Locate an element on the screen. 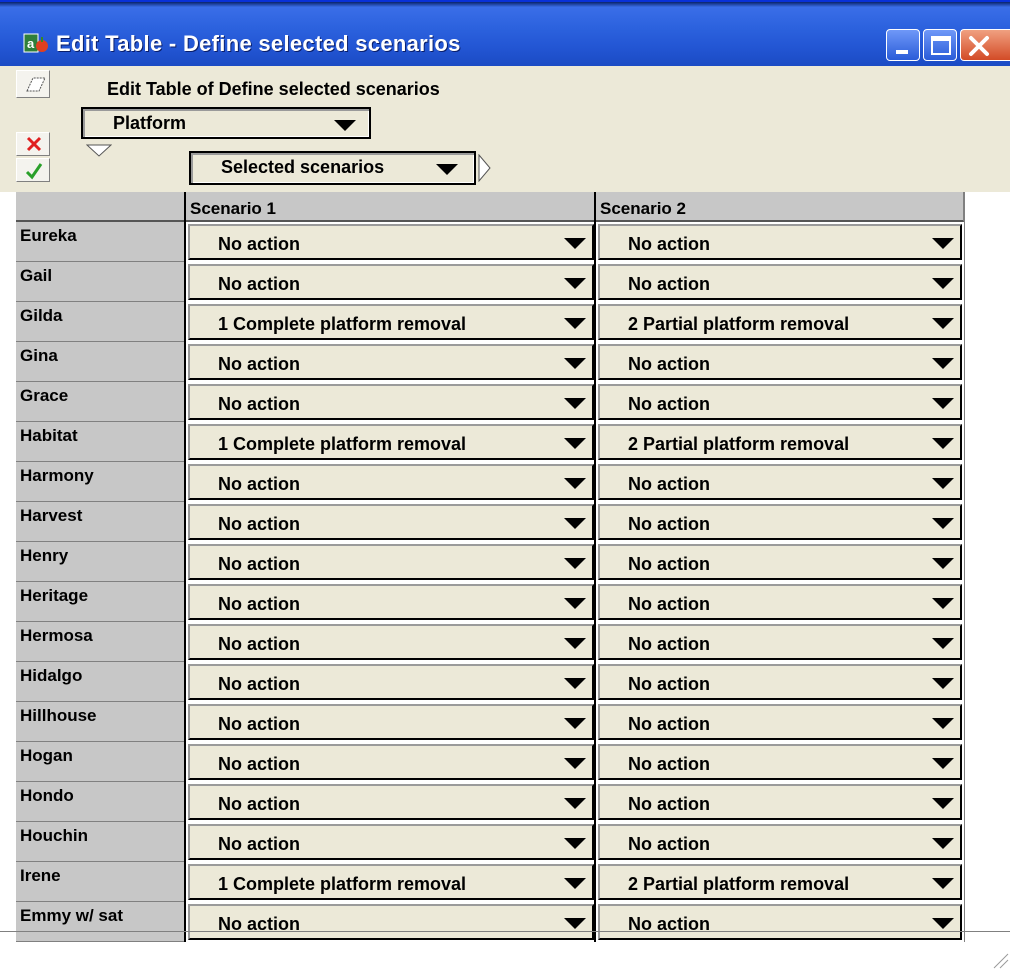 The image size is (1010, 973). row-header-cell: Gilda is located at coordinates (100, 322).